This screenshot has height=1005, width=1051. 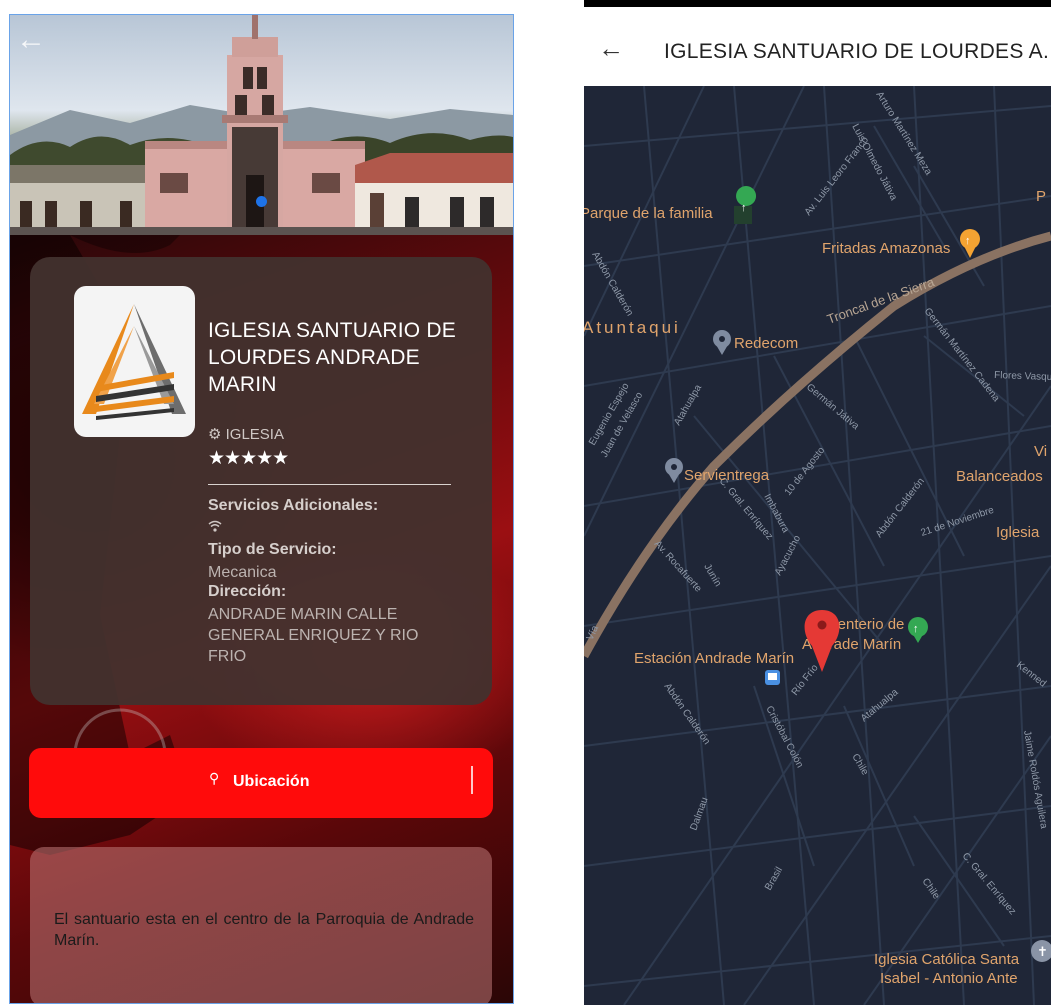 What do you see at coordinates (772, 677) in the screenshot?
I see `bus-stop-icon` at bounding box center [772, 677].